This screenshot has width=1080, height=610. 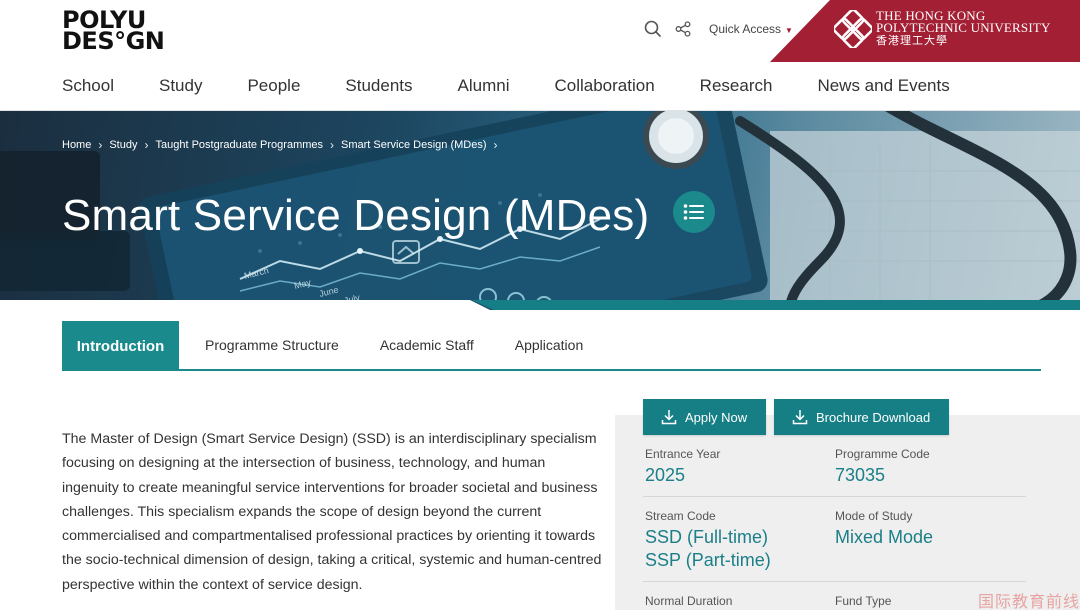 What do you see at coordinates (680, 516) in the screenshot?
I see `stream-code-label: Stream Code` at bounding box center [680, 516].